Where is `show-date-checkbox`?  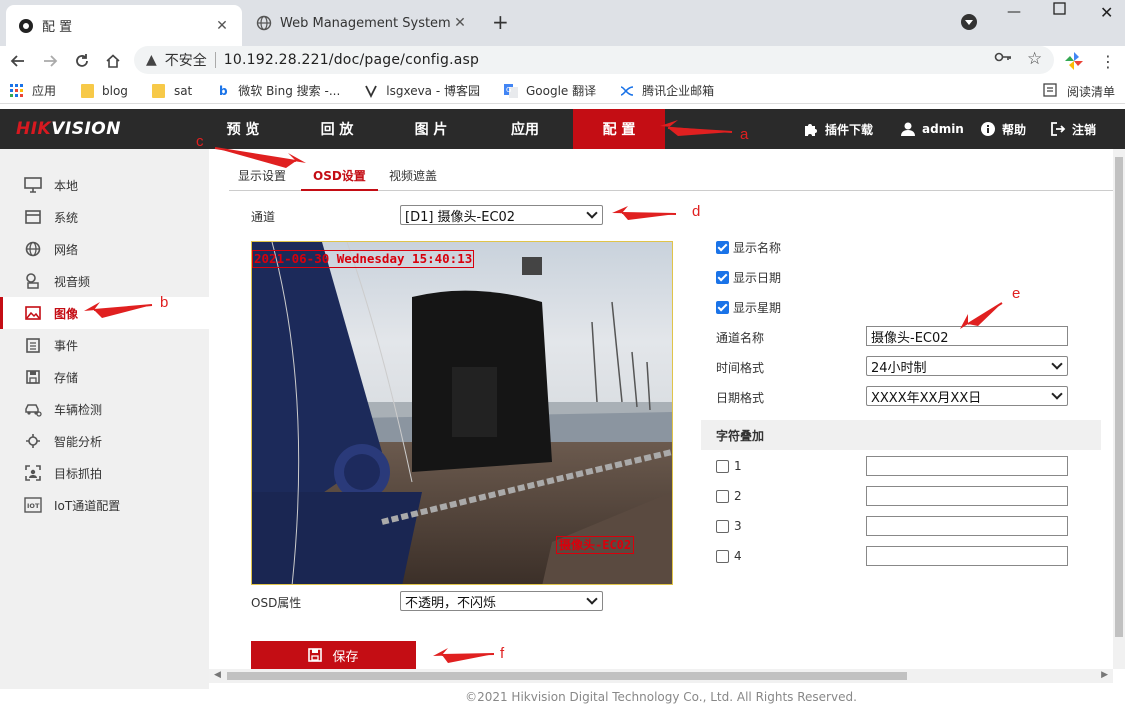
show-date-checkbox is located at coordinates (722, 277).